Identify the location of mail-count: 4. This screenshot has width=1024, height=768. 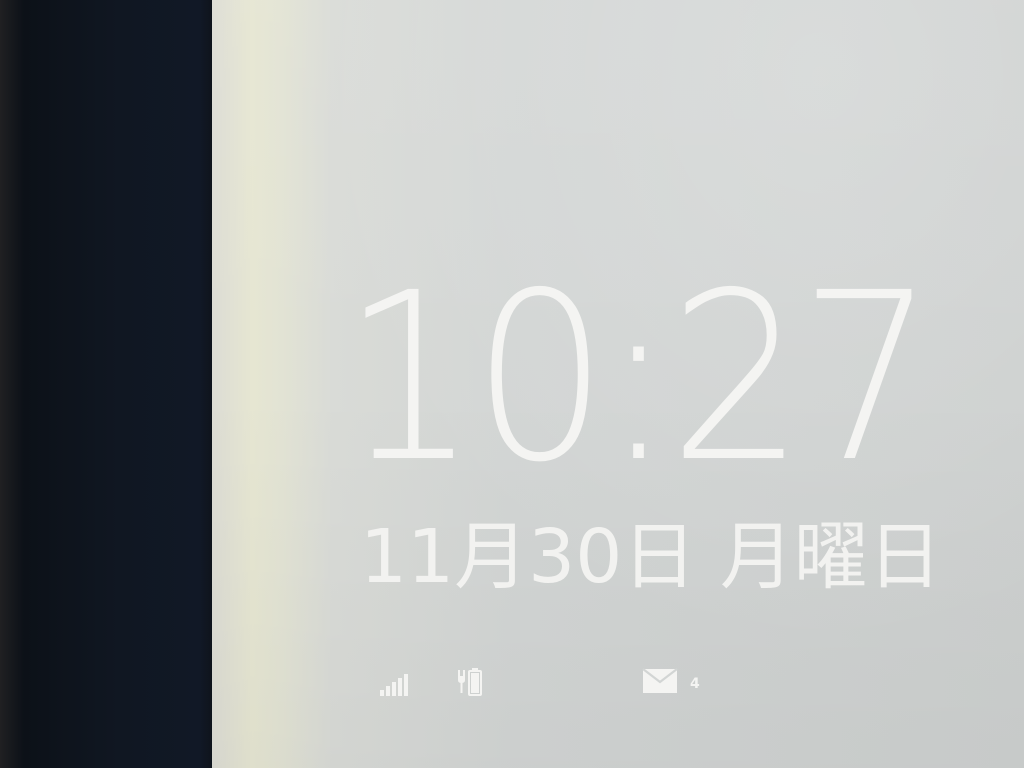
(695, 684).